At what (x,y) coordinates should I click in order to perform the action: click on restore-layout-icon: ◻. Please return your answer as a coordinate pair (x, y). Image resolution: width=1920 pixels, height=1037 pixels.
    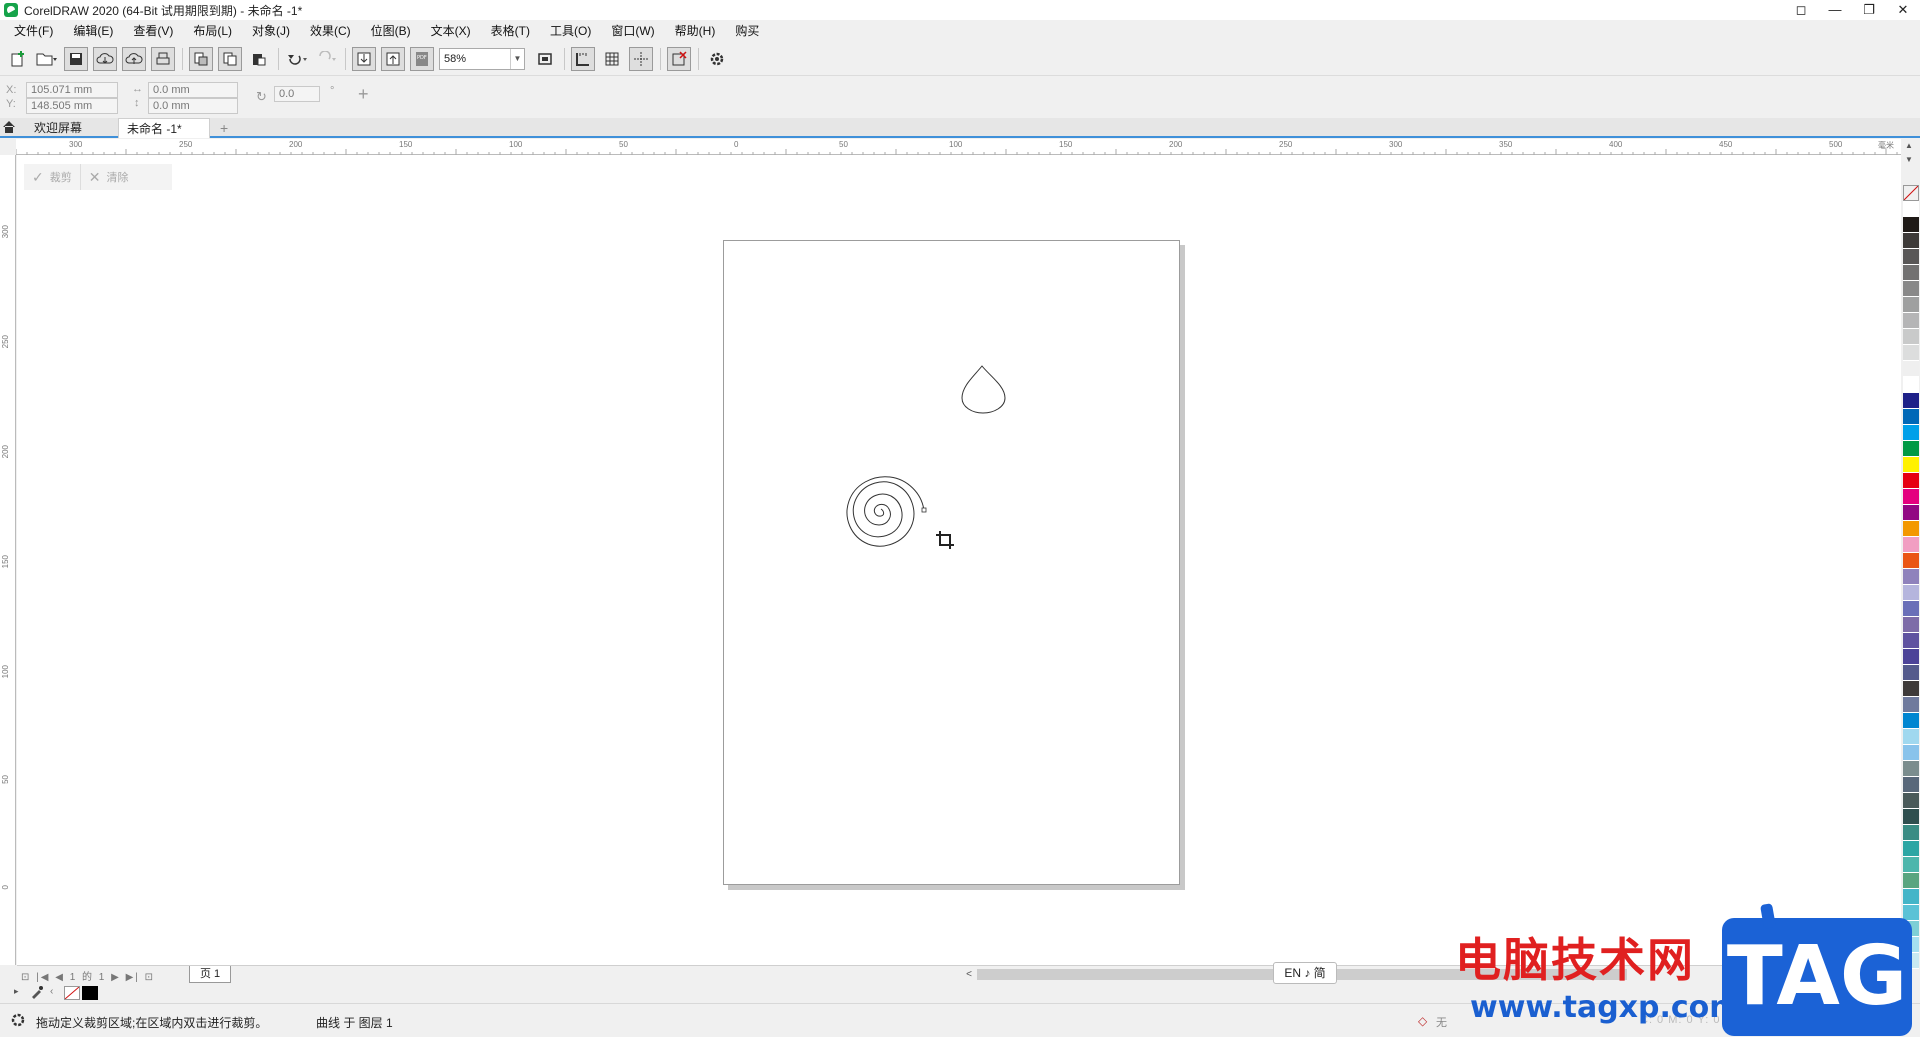
    Looking at the image, I should click on (1801, 10).